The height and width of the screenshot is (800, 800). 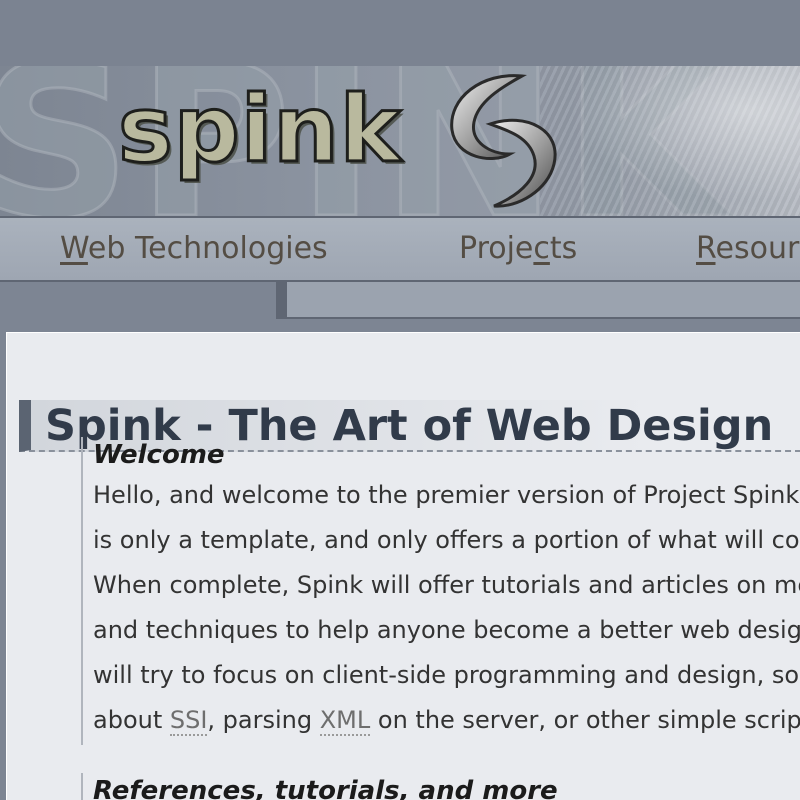 I want to click on abbreviation-ssi: SSI, so click(x=188, y=721).